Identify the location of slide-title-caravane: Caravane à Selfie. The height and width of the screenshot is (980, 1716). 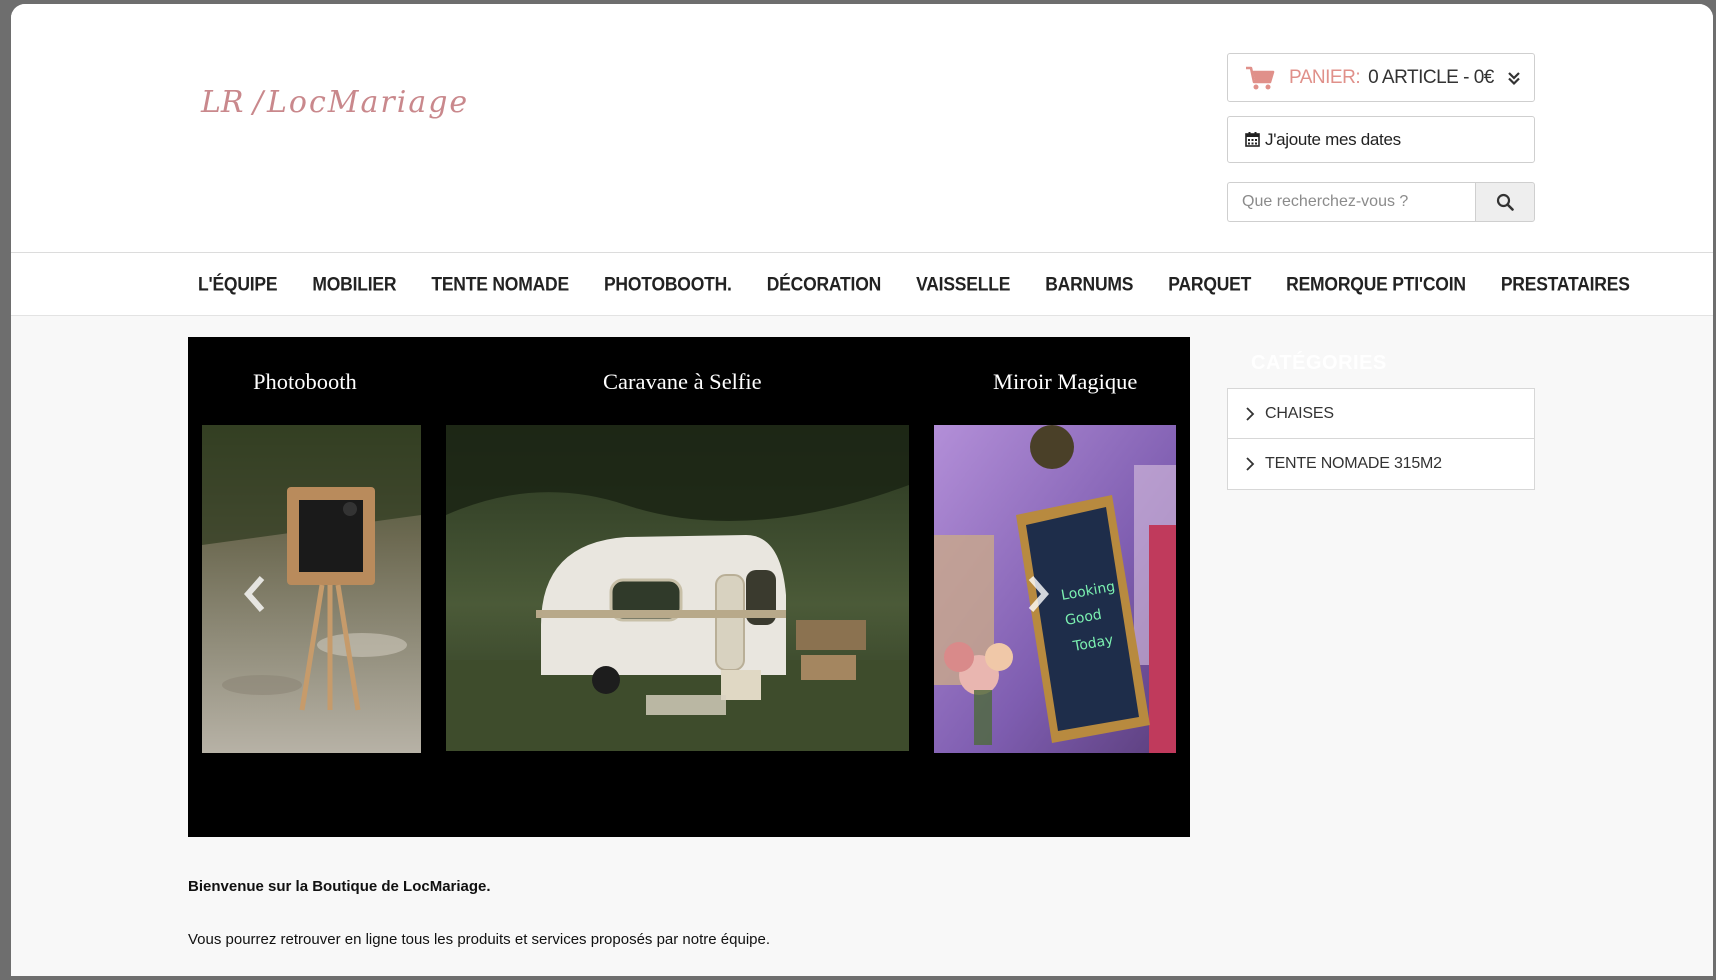
(682, 381).